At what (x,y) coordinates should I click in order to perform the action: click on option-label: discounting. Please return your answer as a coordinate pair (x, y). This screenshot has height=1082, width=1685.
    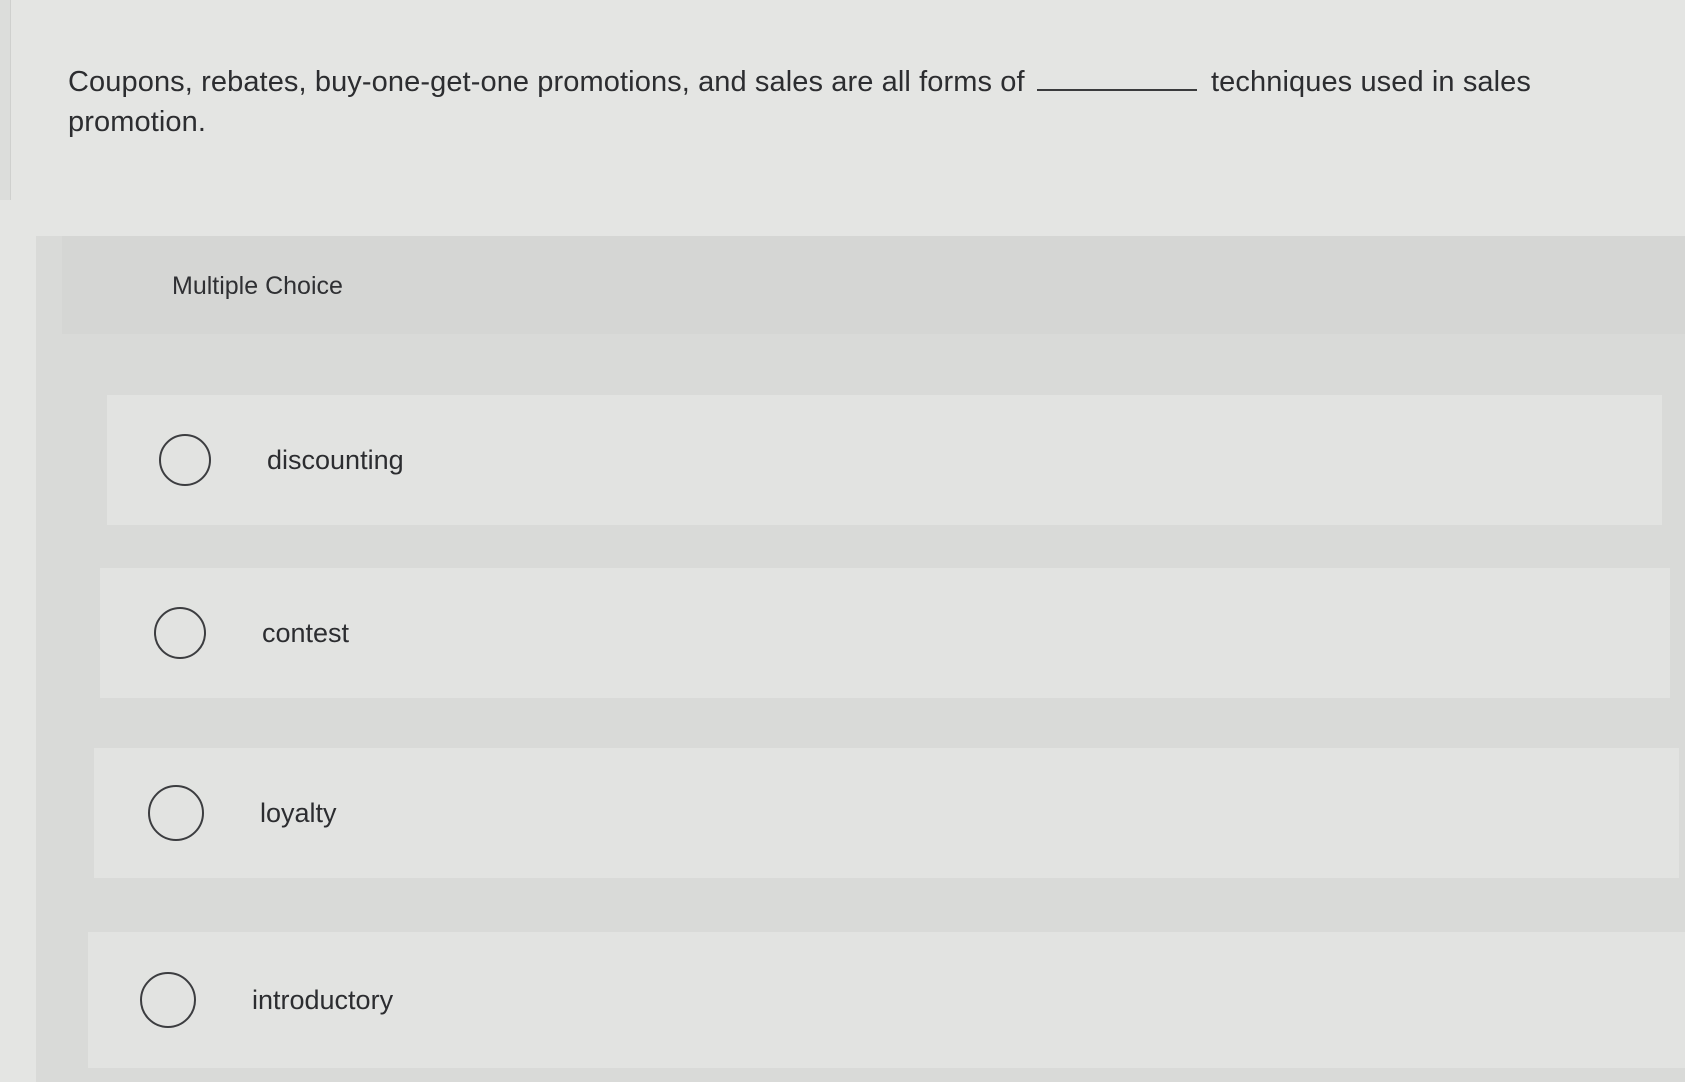
    Looking at the image, I should click on (335, 459).